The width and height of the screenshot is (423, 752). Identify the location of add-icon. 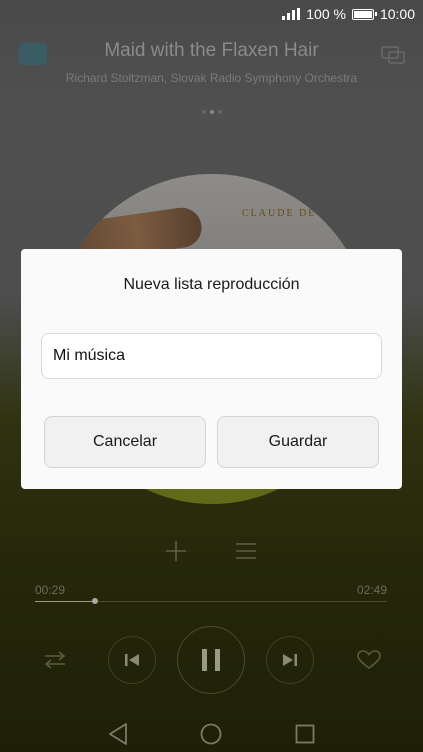
(176, 551).